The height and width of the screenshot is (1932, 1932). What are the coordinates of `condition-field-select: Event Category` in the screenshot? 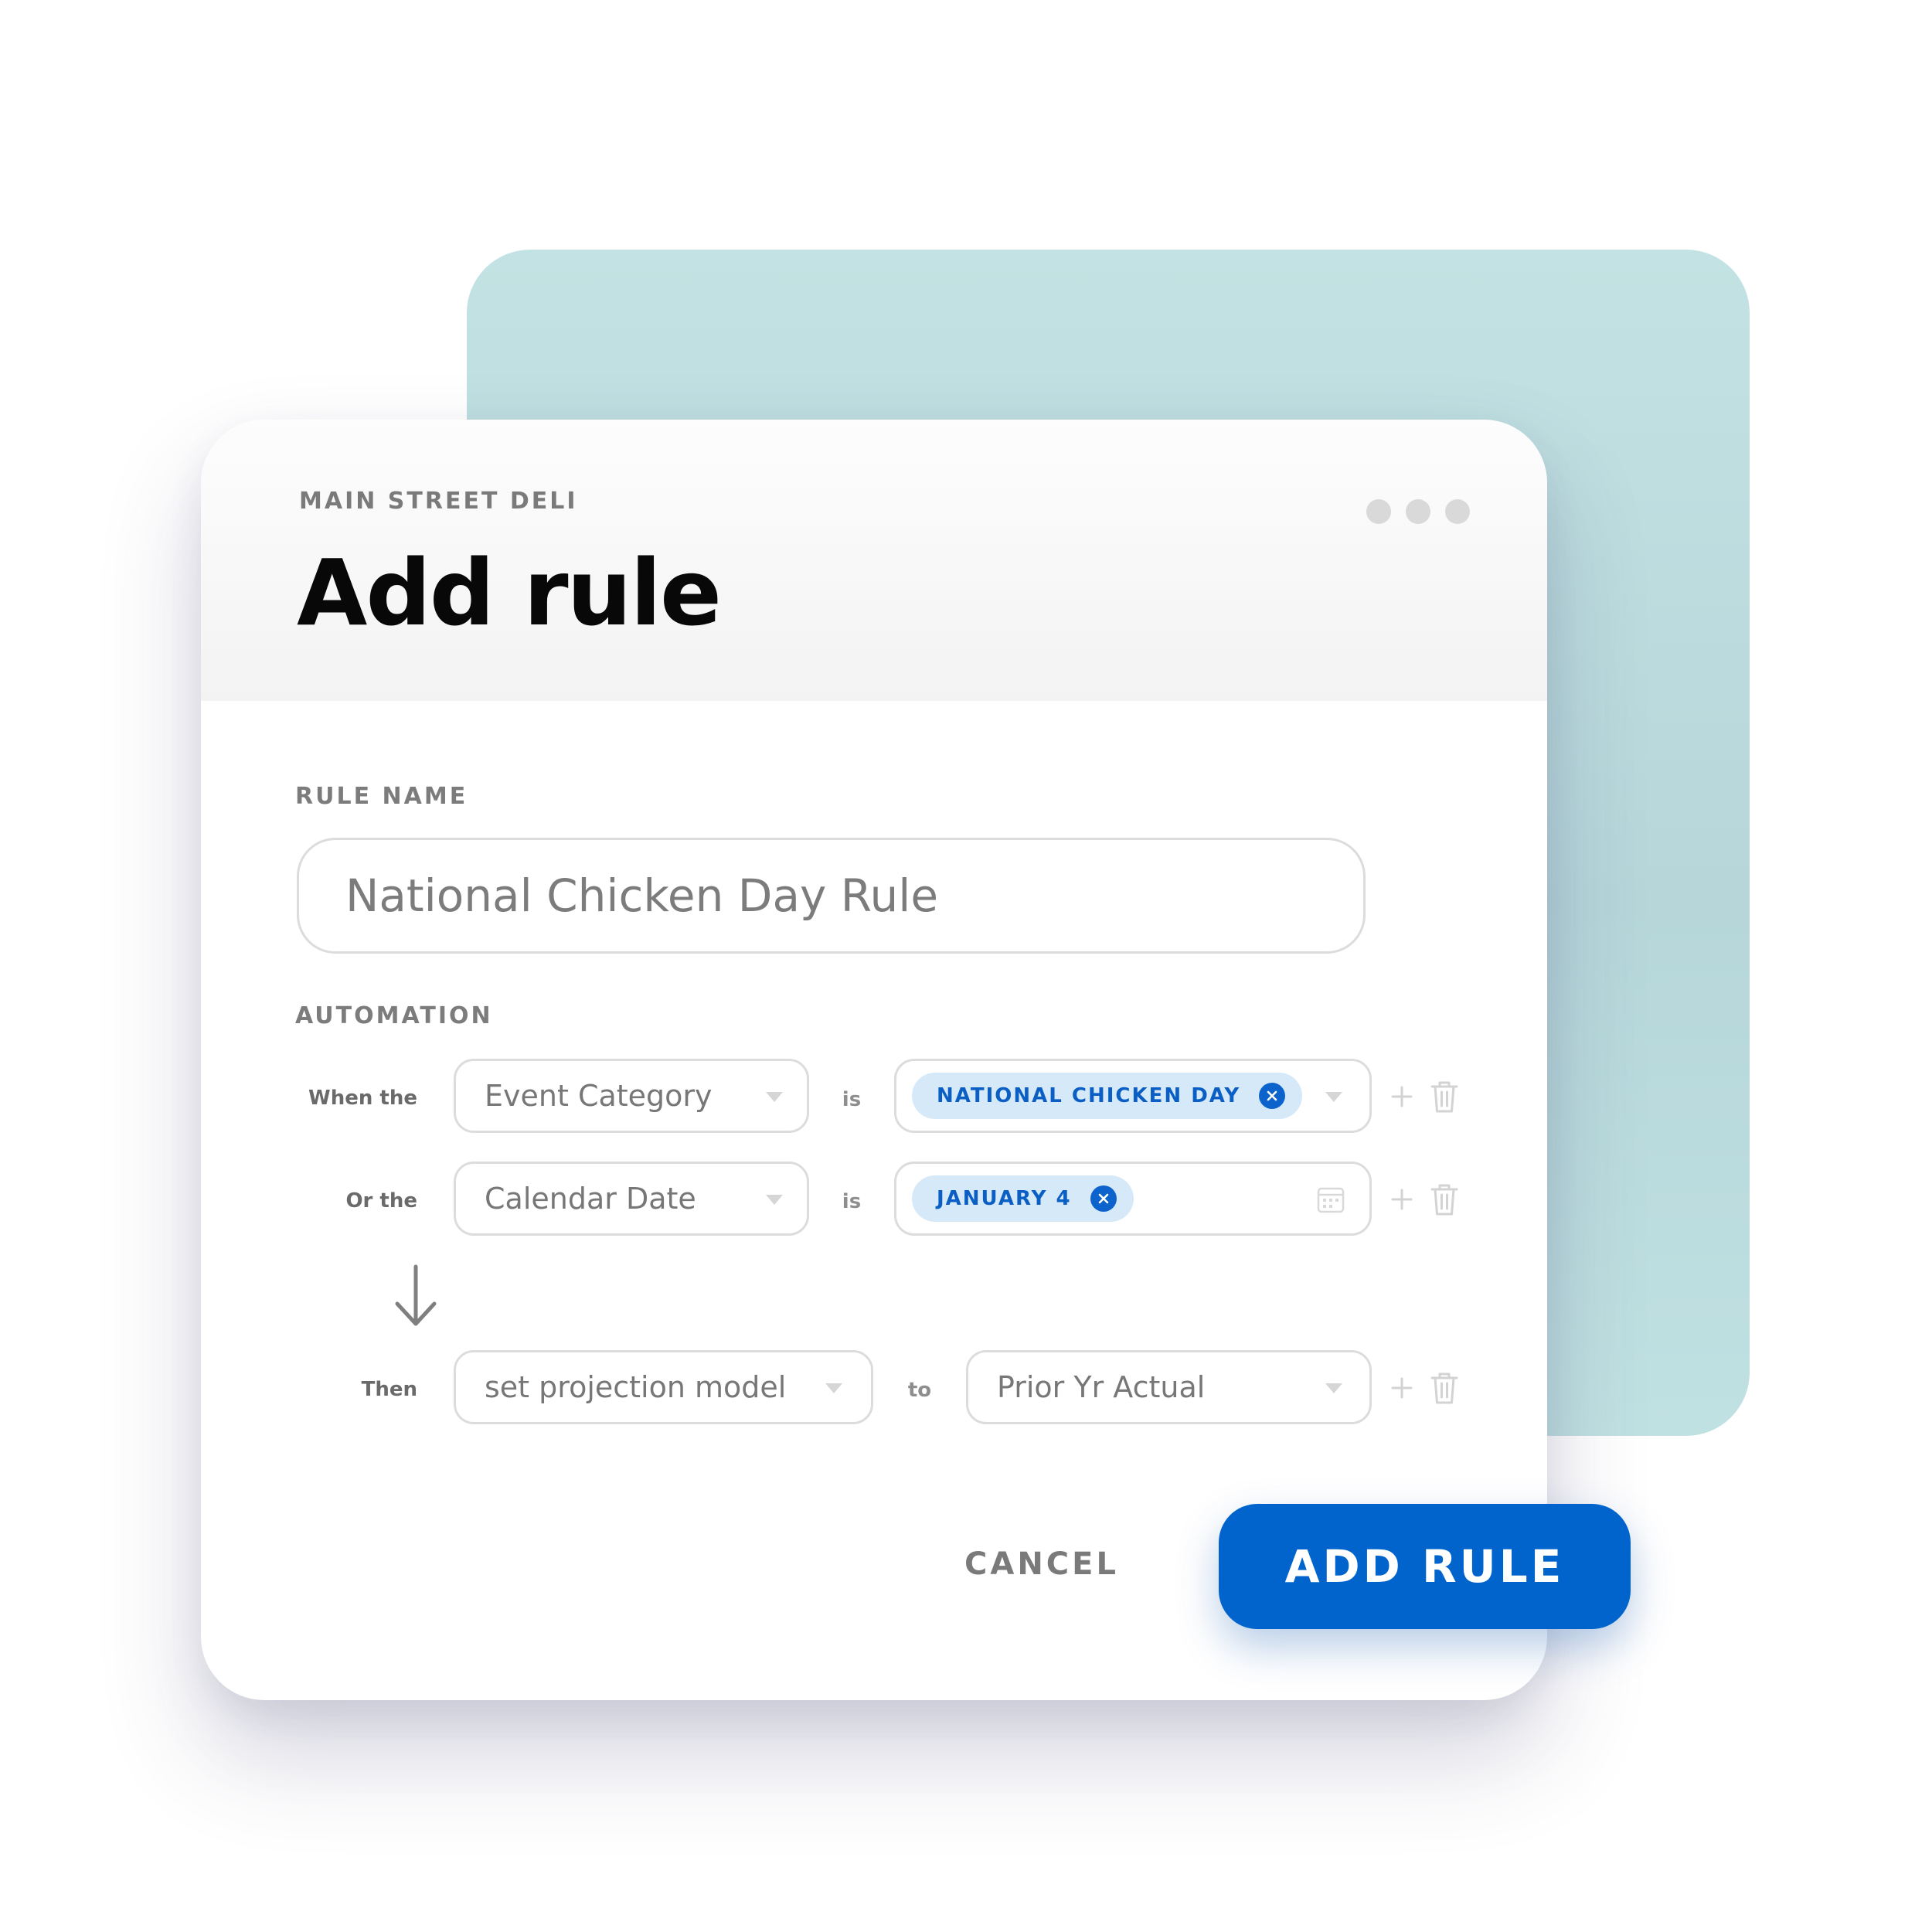 It's located at (631, 1096).